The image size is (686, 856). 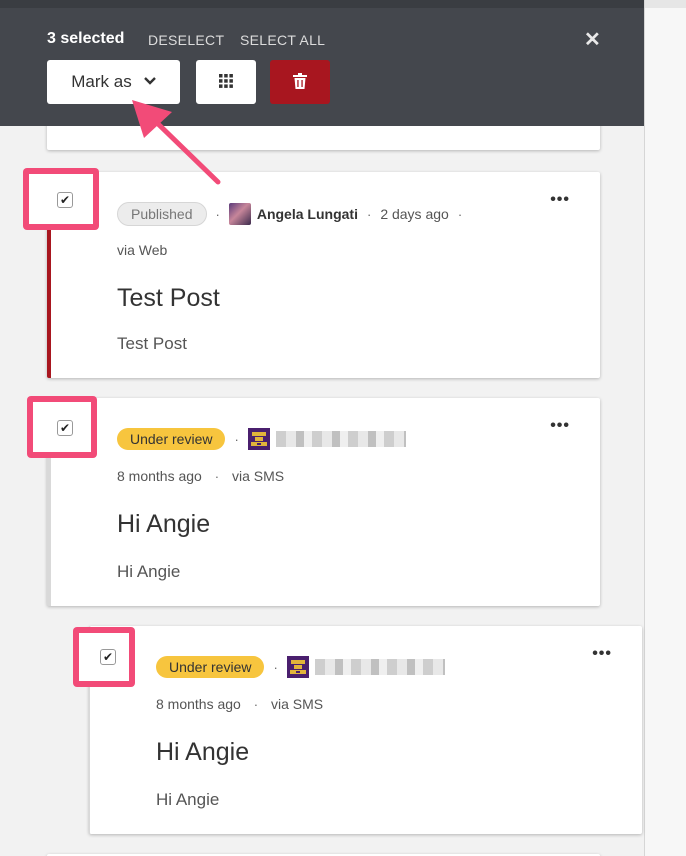 I want to click on delete-button, so click(x=300, y=82).